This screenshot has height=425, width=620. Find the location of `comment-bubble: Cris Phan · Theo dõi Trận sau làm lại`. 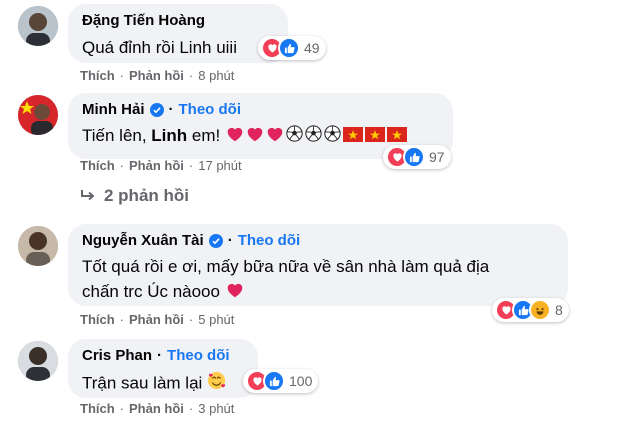

comment-bubble: Cris Phan · Theo dõi Trận sau làm lại is located at coordinates (163, 368).